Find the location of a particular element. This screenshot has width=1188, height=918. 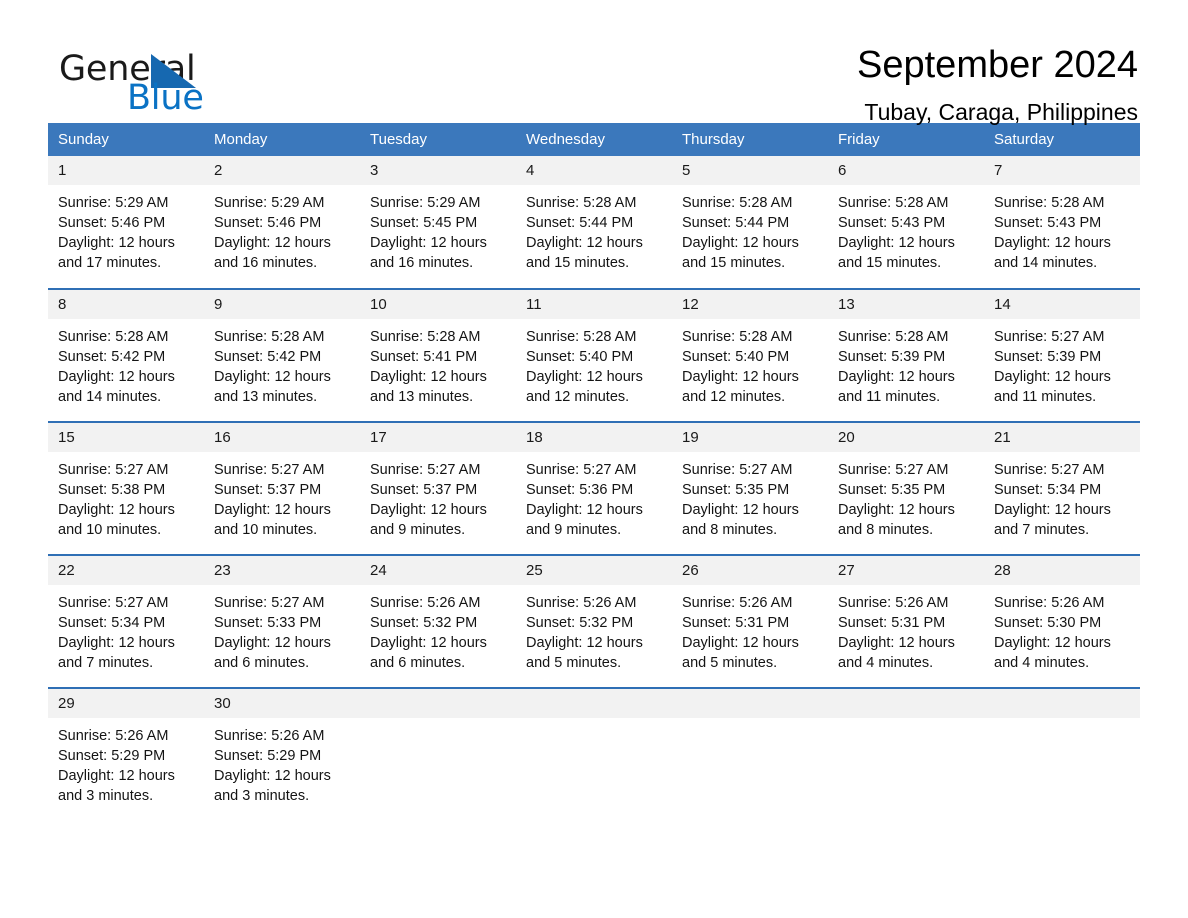

day-number: 4 is located at coordinates (594, 170).